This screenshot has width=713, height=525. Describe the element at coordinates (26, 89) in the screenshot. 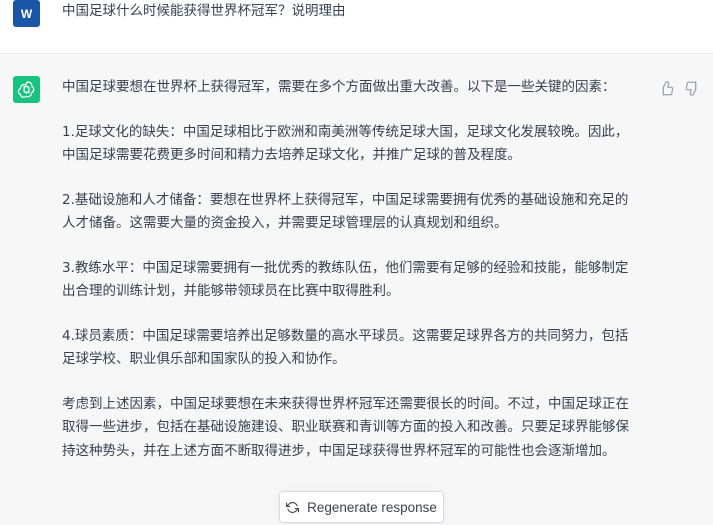

I see `chatgpt-logo-icon` at that location.